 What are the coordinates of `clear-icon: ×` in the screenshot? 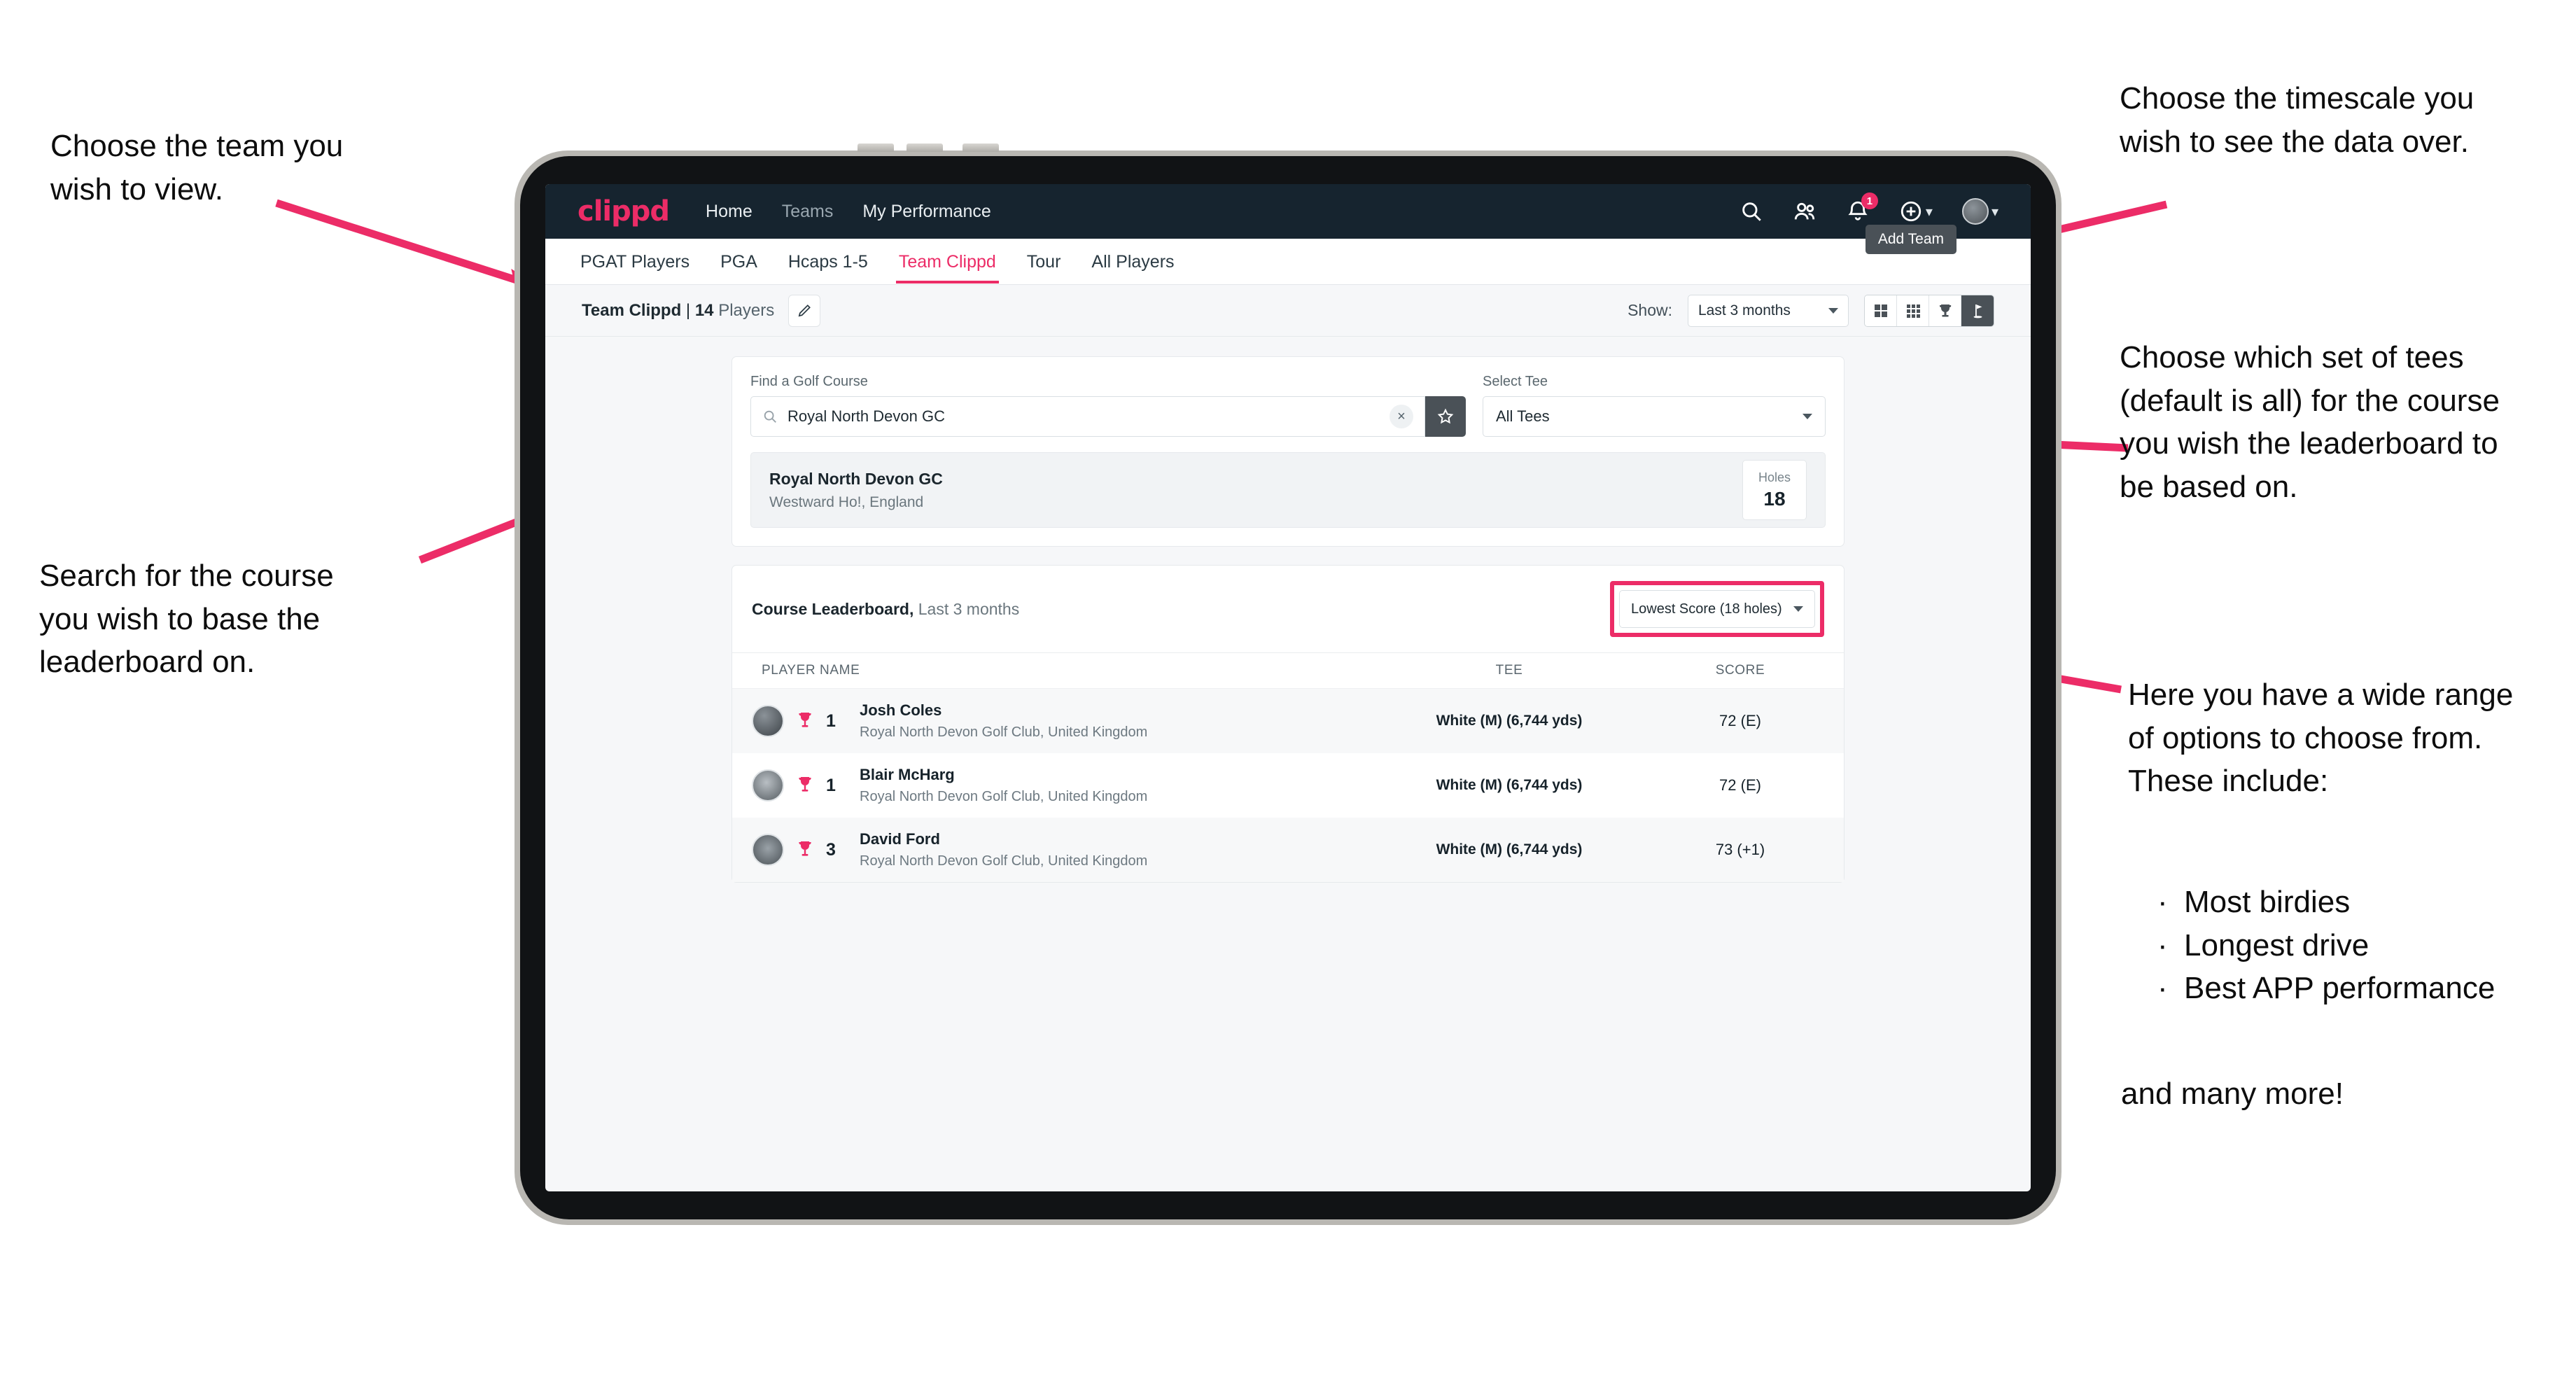 It's located at (1401, 416).